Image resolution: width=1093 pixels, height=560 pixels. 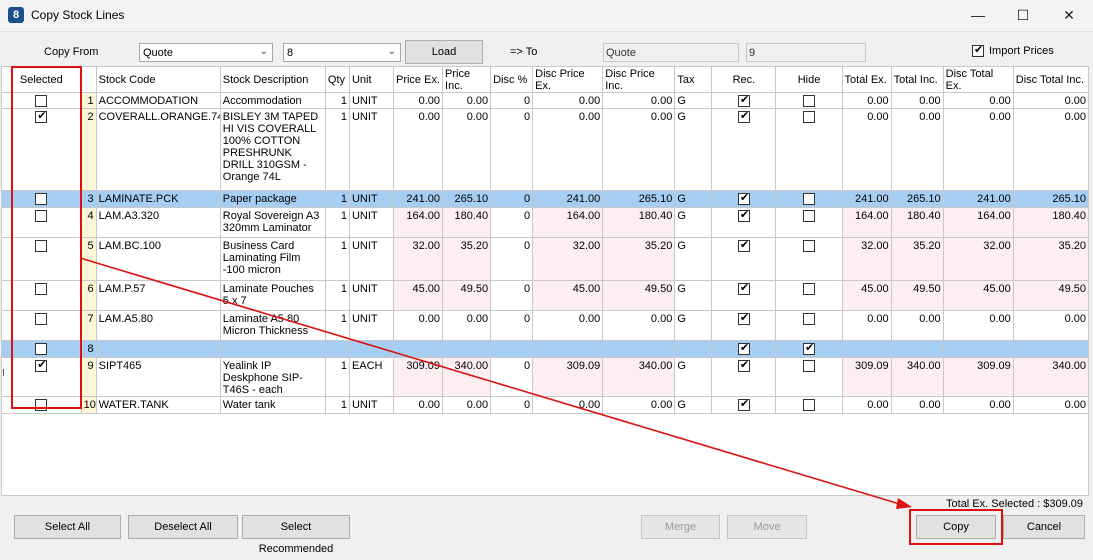 I want to click on cell-disc-price-inc, so click(x=639, y=349).